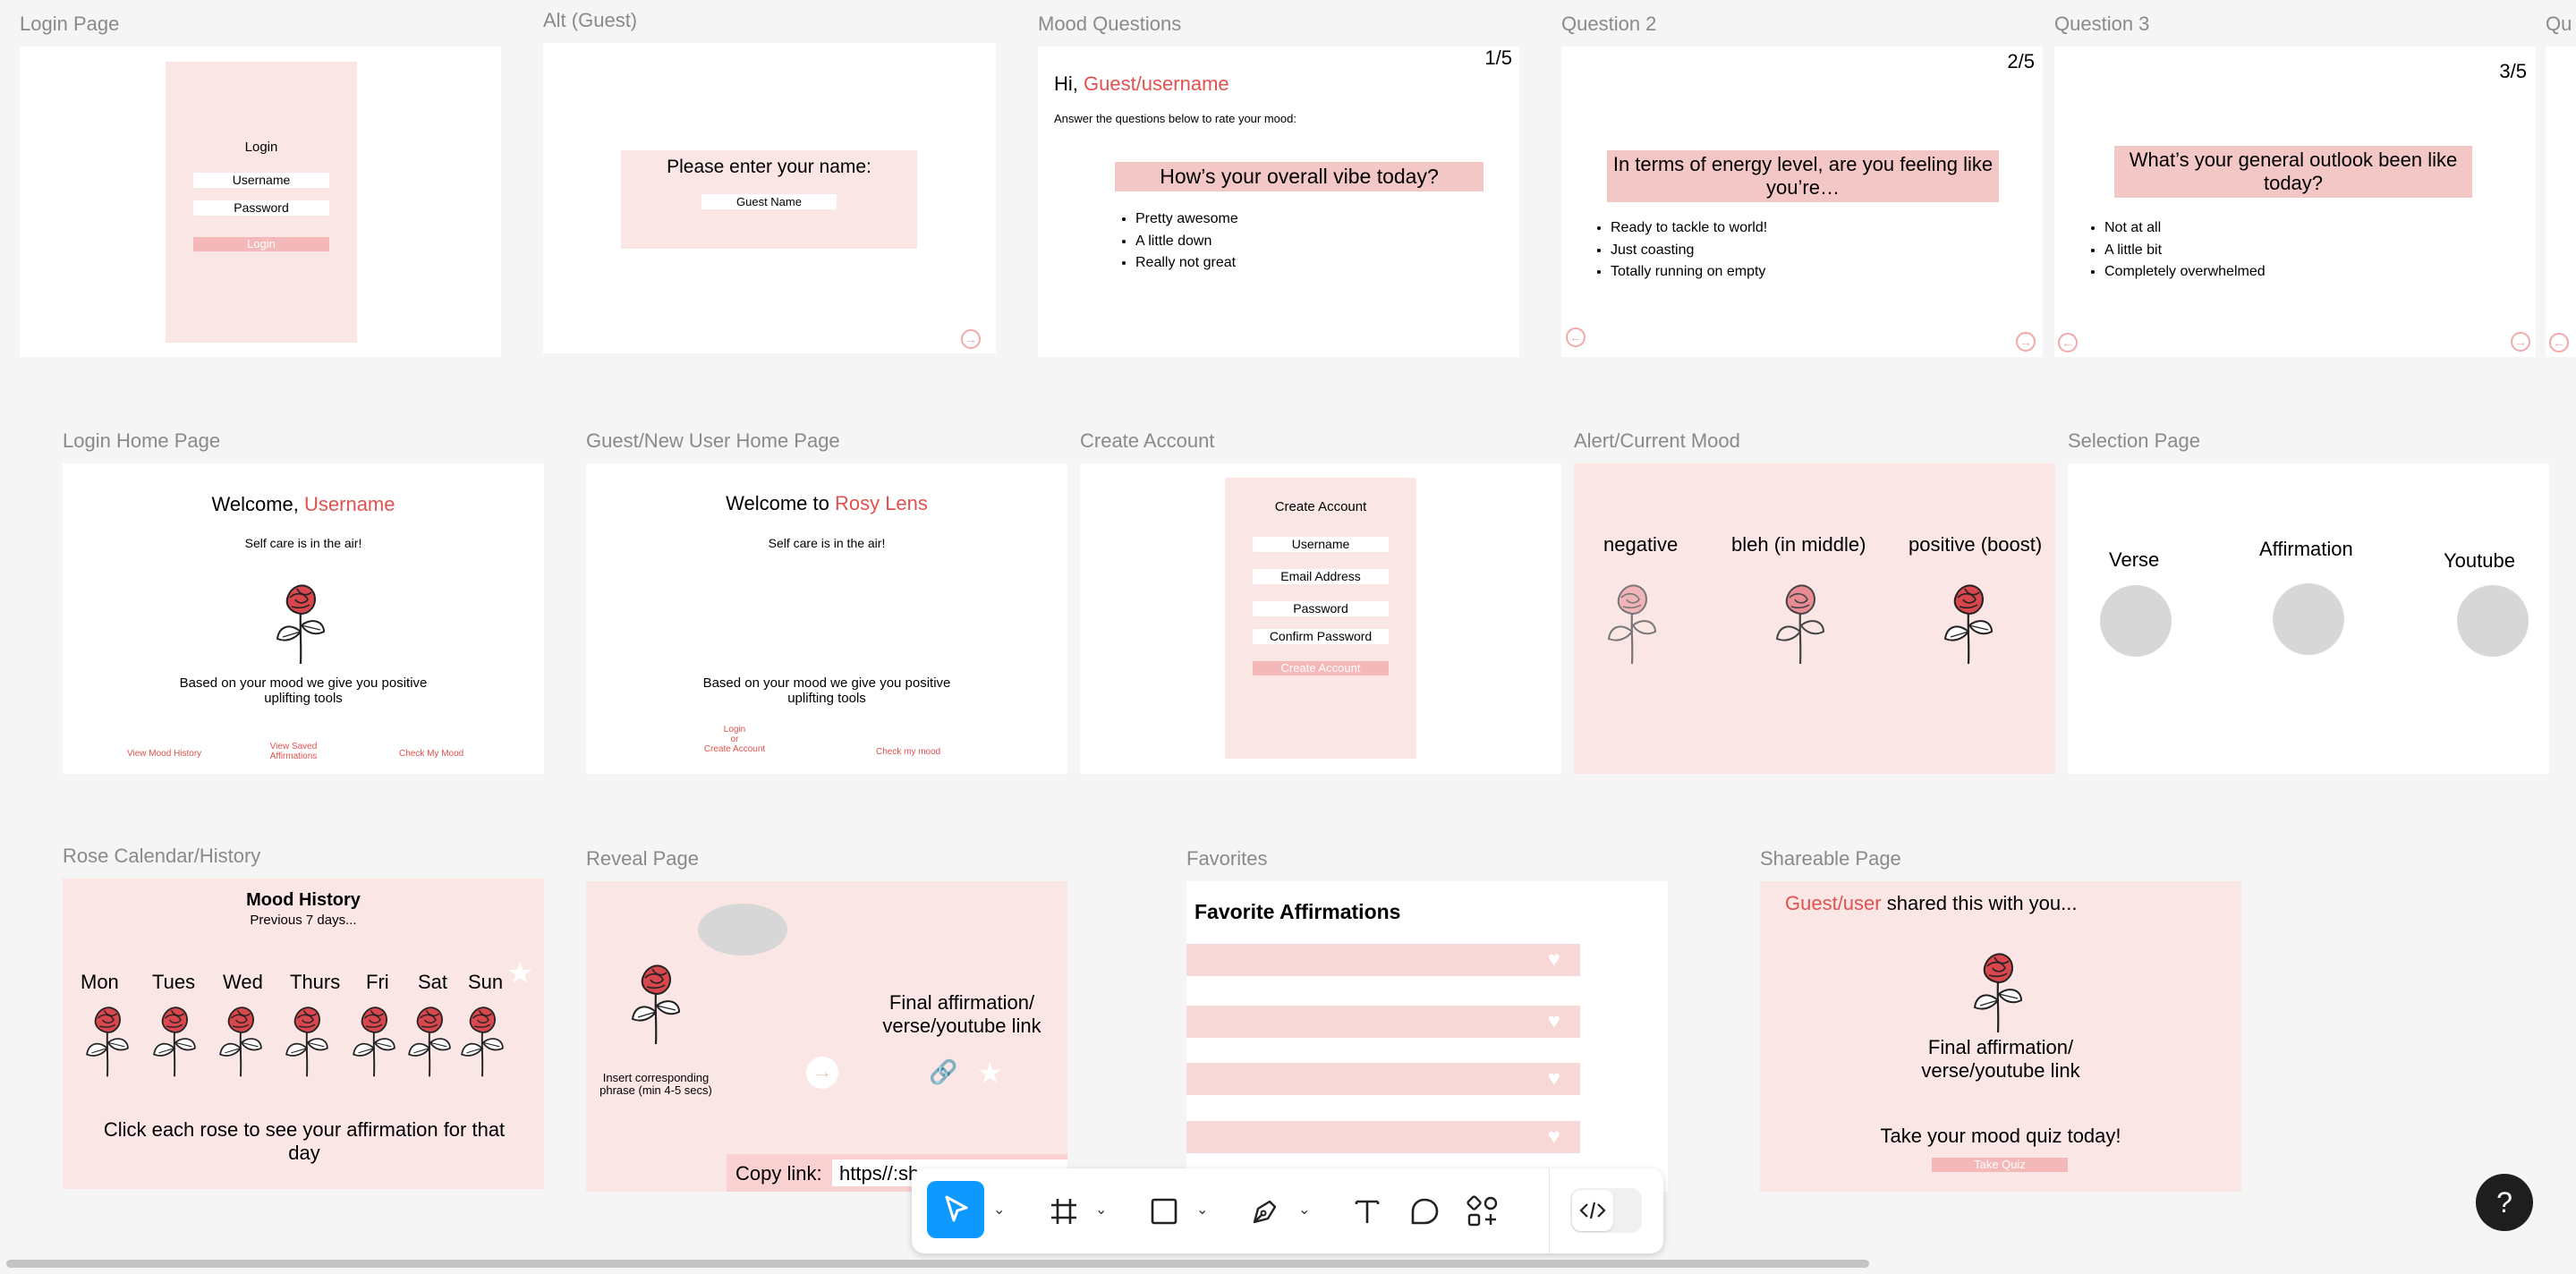 Image resolution: width=2576 pixels, height=1274 pixels. I want to click on frame-label-q3: Question 3, so click(2101, 24).